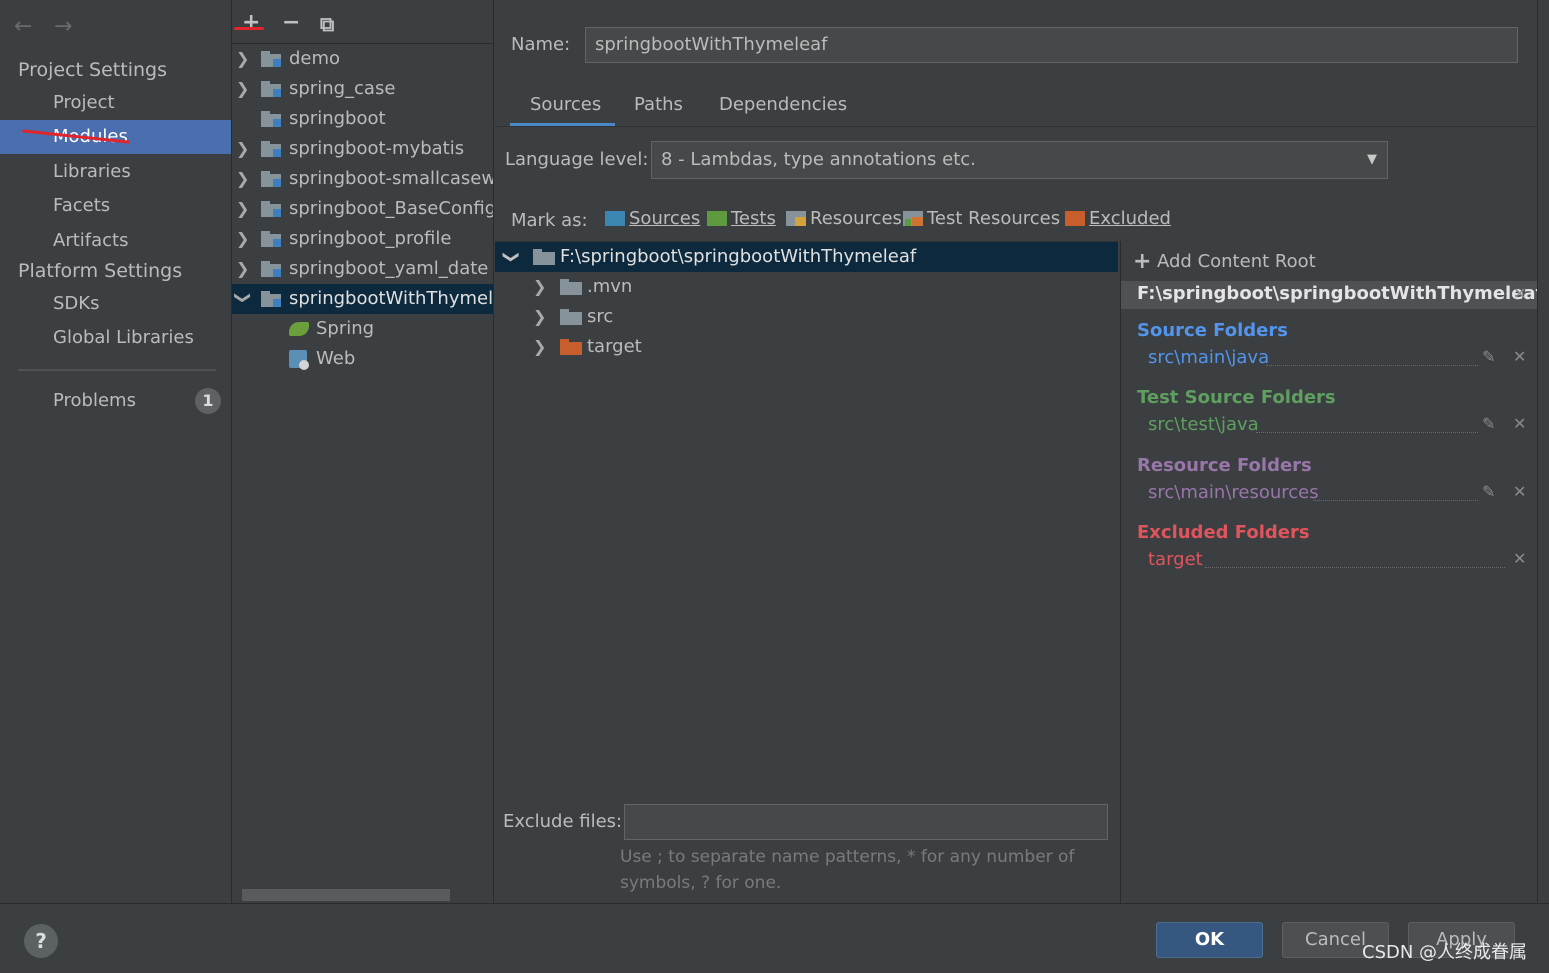 The width and height of the screenshot is (1549, 973). What do you see at coordinates (806, 347) in the screenshot?
I see `tree-row-target: ❯ target` at bounding box center [806, 347].